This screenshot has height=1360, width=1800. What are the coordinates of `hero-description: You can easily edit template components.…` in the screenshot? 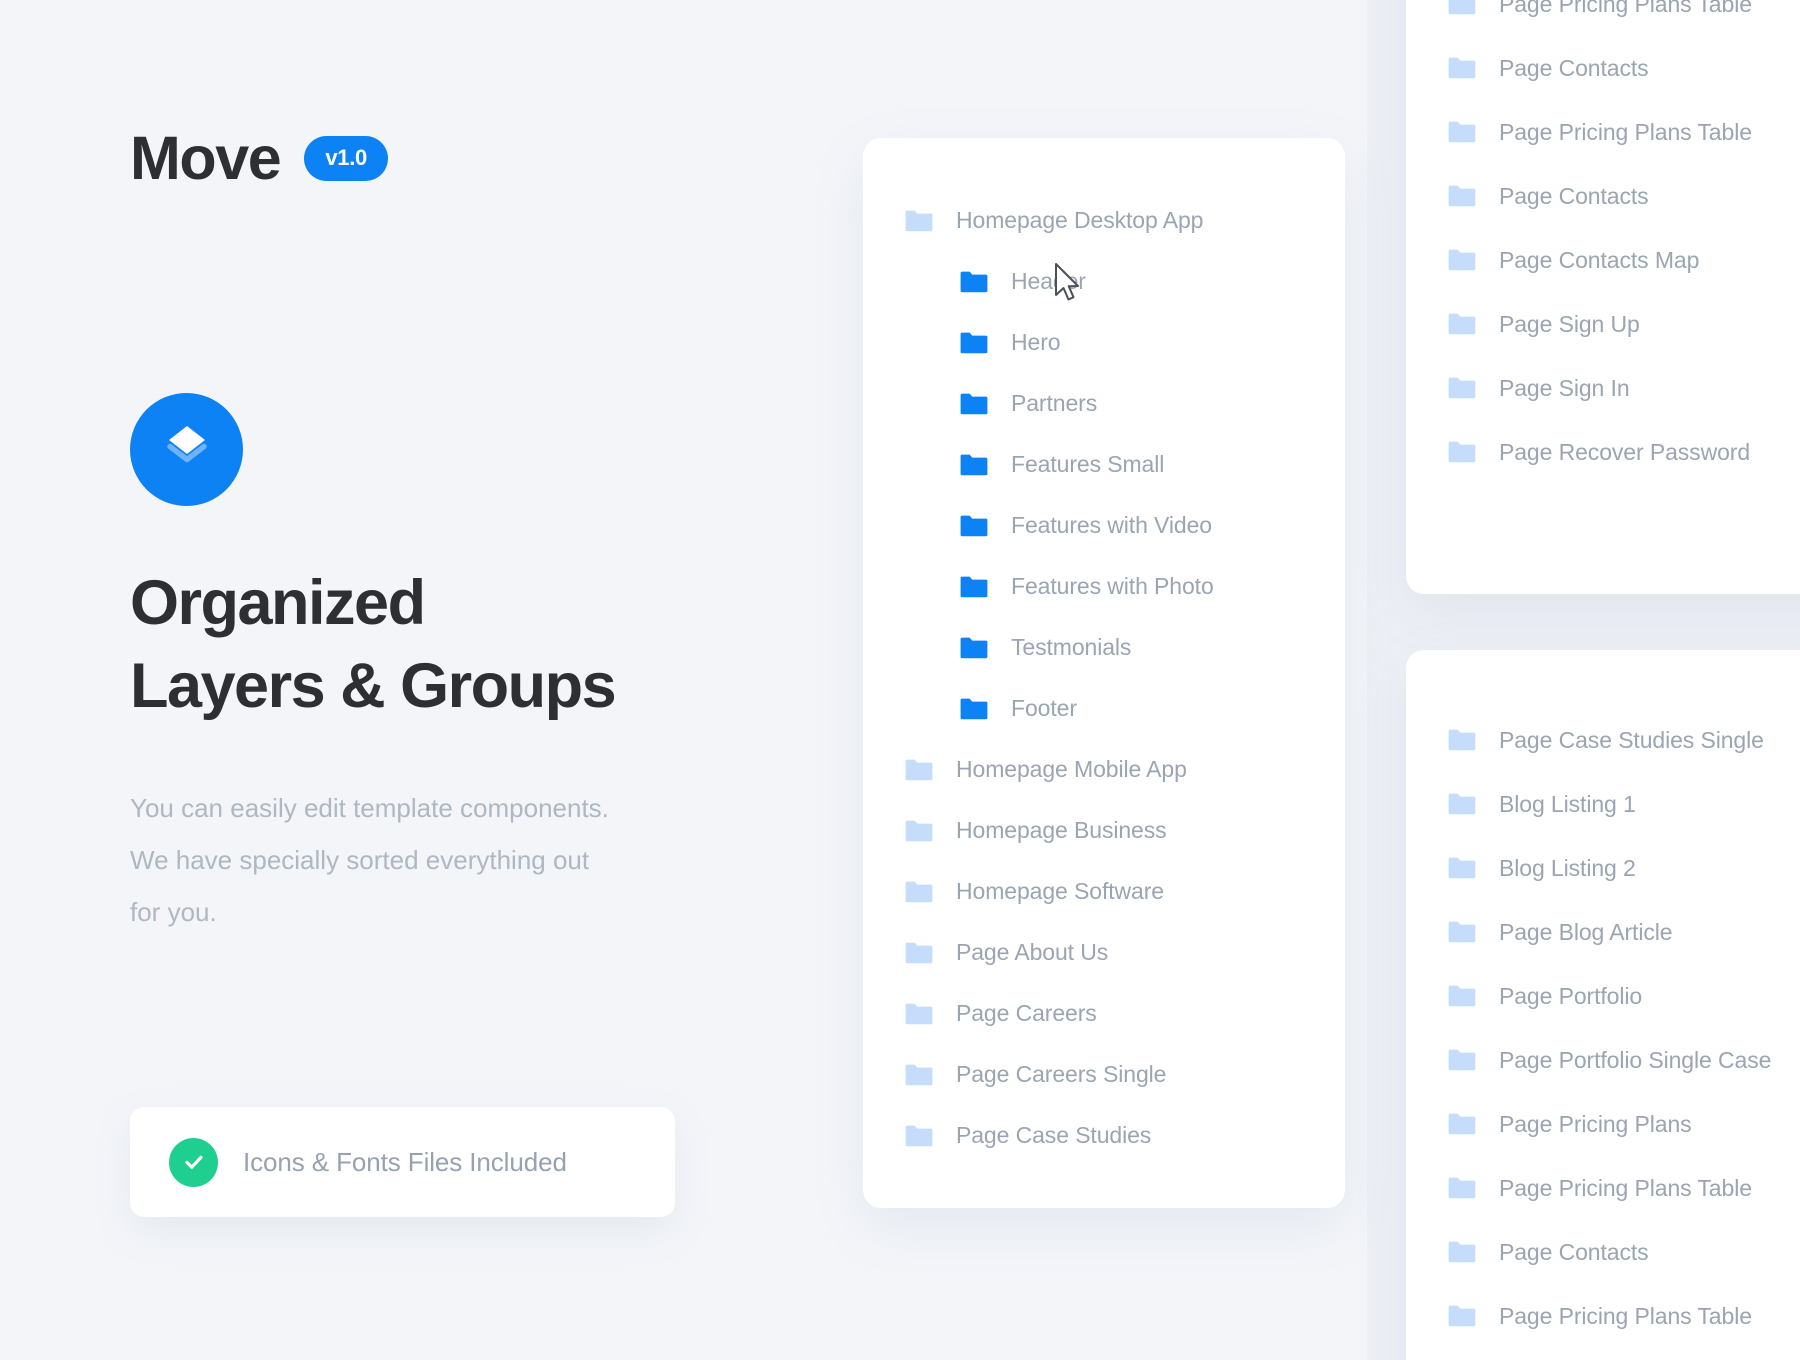 It's located at (369, 860).